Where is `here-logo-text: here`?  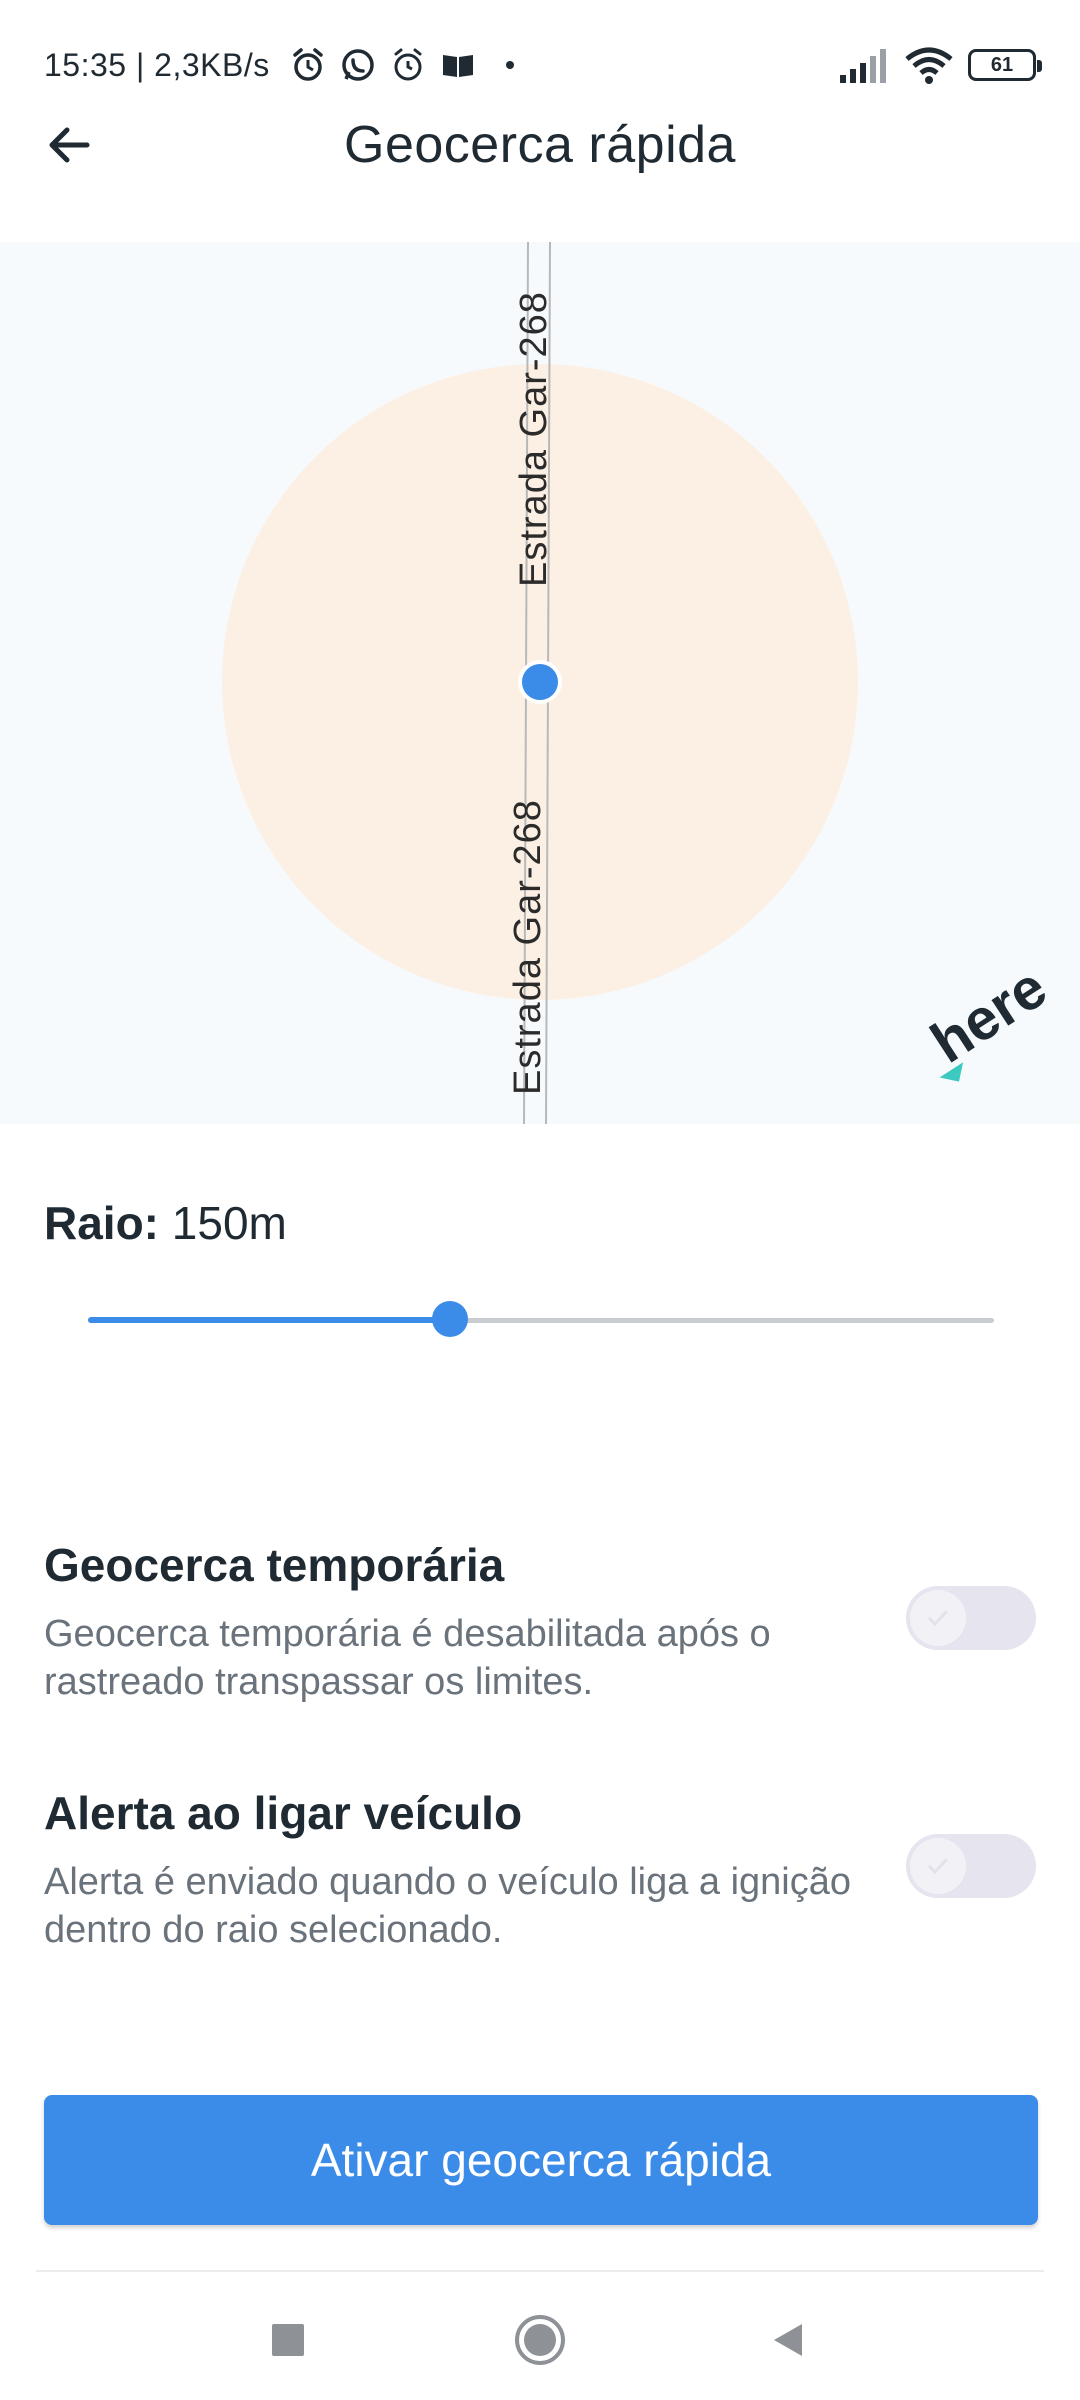
here-logo-text: here is located at coordinates (989, 1014).